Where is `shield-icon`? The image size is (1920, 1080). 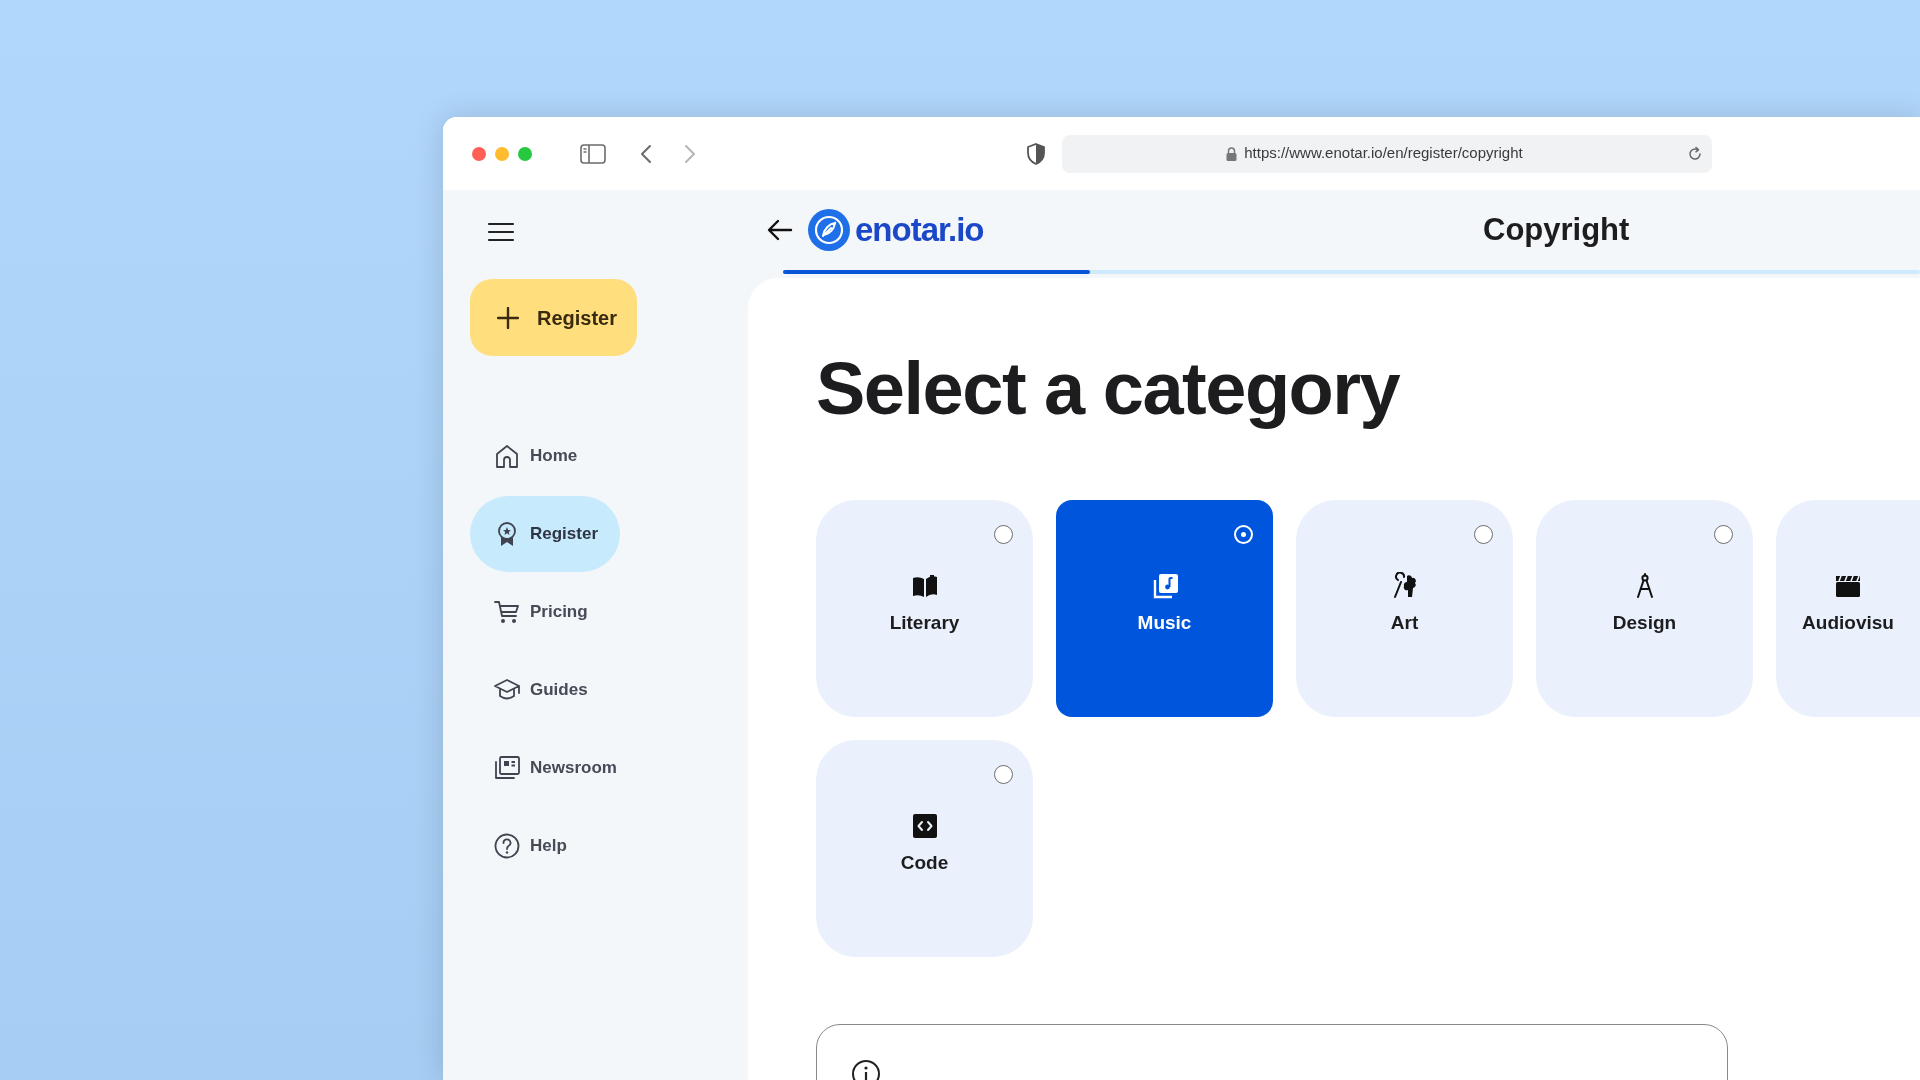 shield-icon is located at coordinates (1036, 153).